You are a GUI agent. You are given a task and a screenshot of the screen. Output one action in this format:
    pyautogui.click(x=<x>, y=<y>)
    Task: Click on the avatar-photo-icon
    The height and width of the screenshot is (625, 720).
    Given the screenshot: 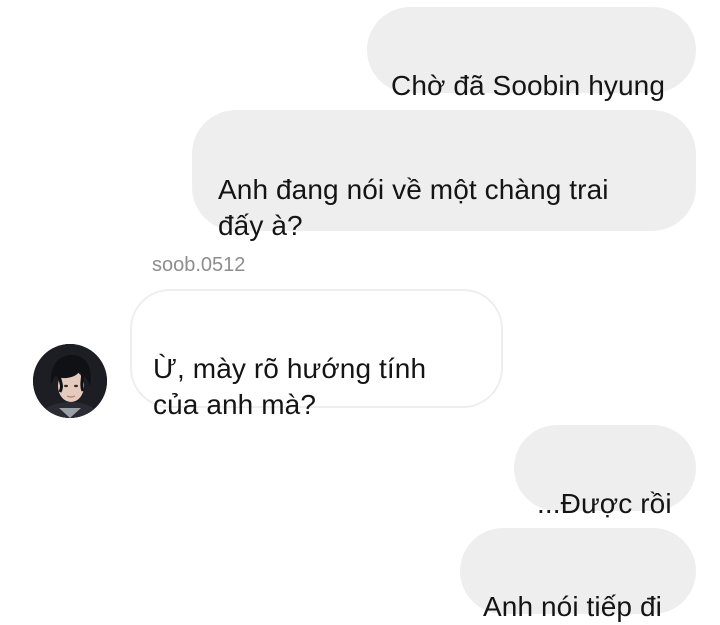 What is the action you would take?
    pyautogui.click(x=70, y=381)
    